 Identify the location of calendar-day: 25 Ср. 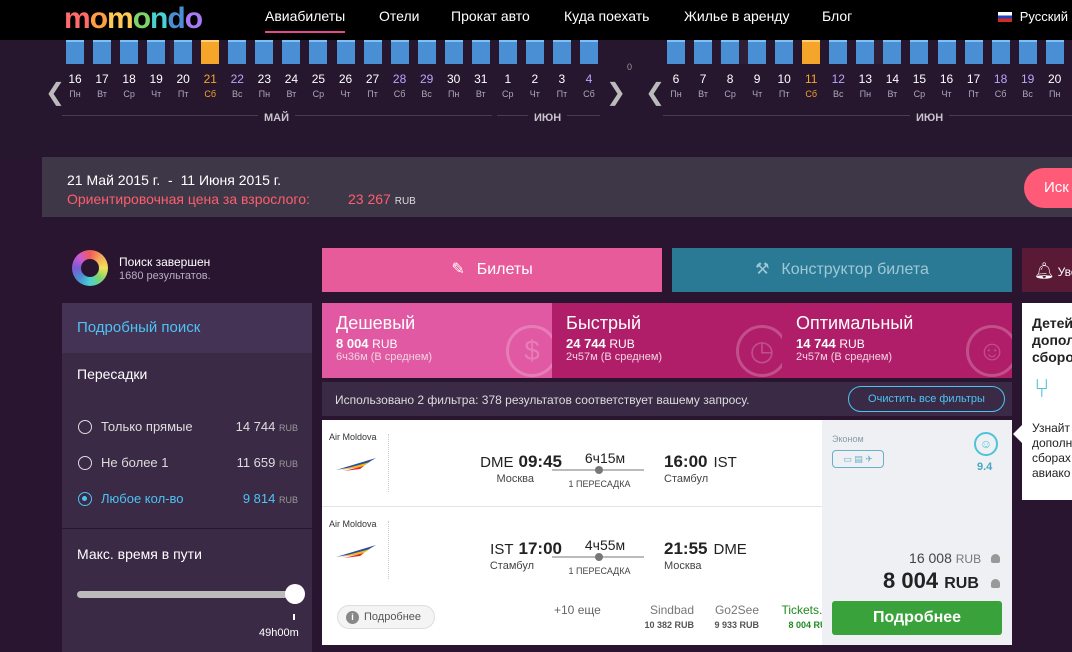
(318, 85).